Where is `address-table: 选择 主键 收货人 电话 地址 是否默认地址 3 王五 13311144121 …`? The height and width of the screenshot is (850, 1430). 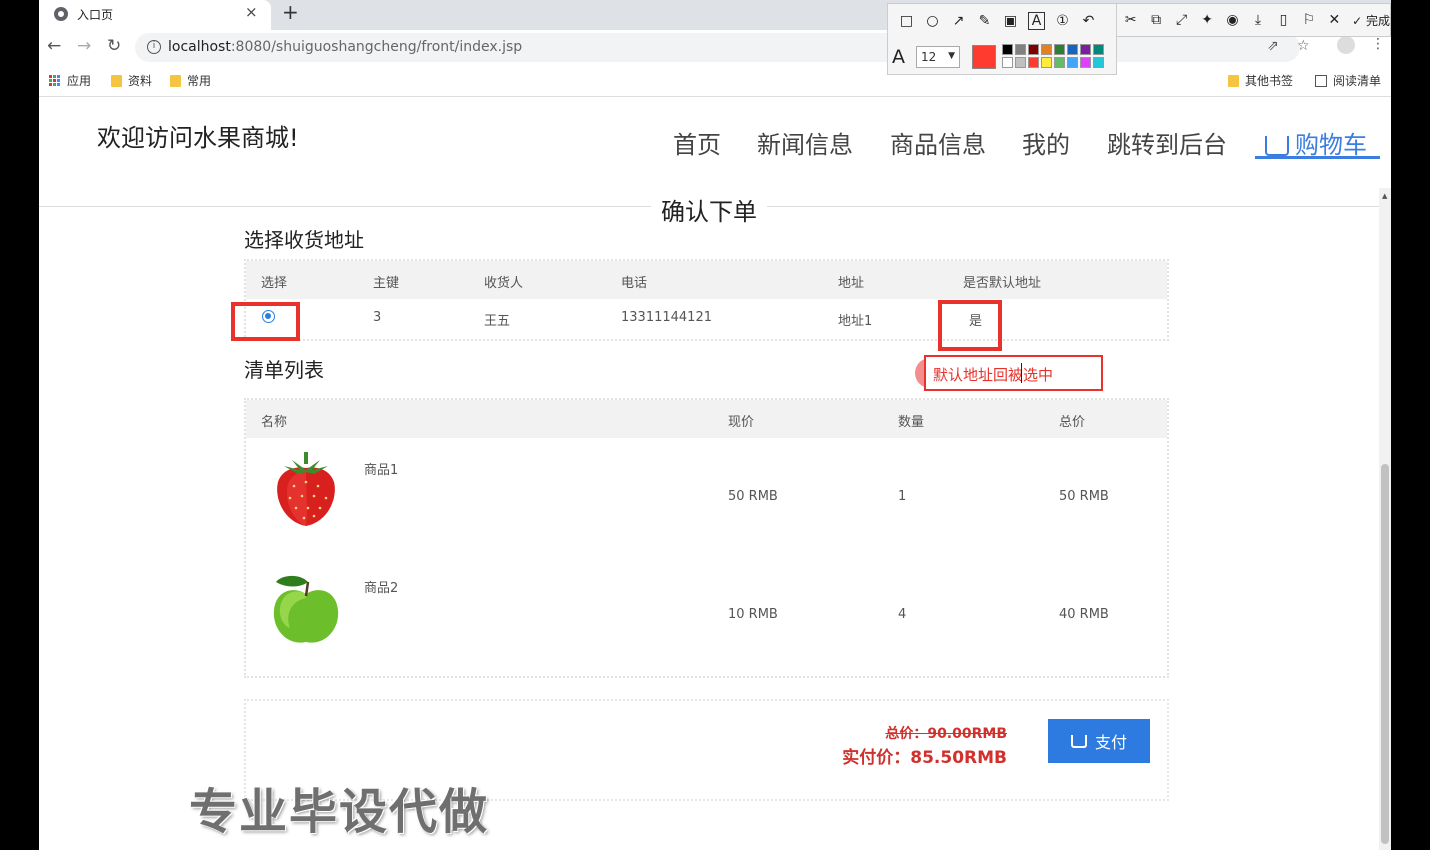 address-table: 选择 主键 收货人 电话 地址 是否默认地址 3 王五 13311144121 … is located at coordinates (706, 300).